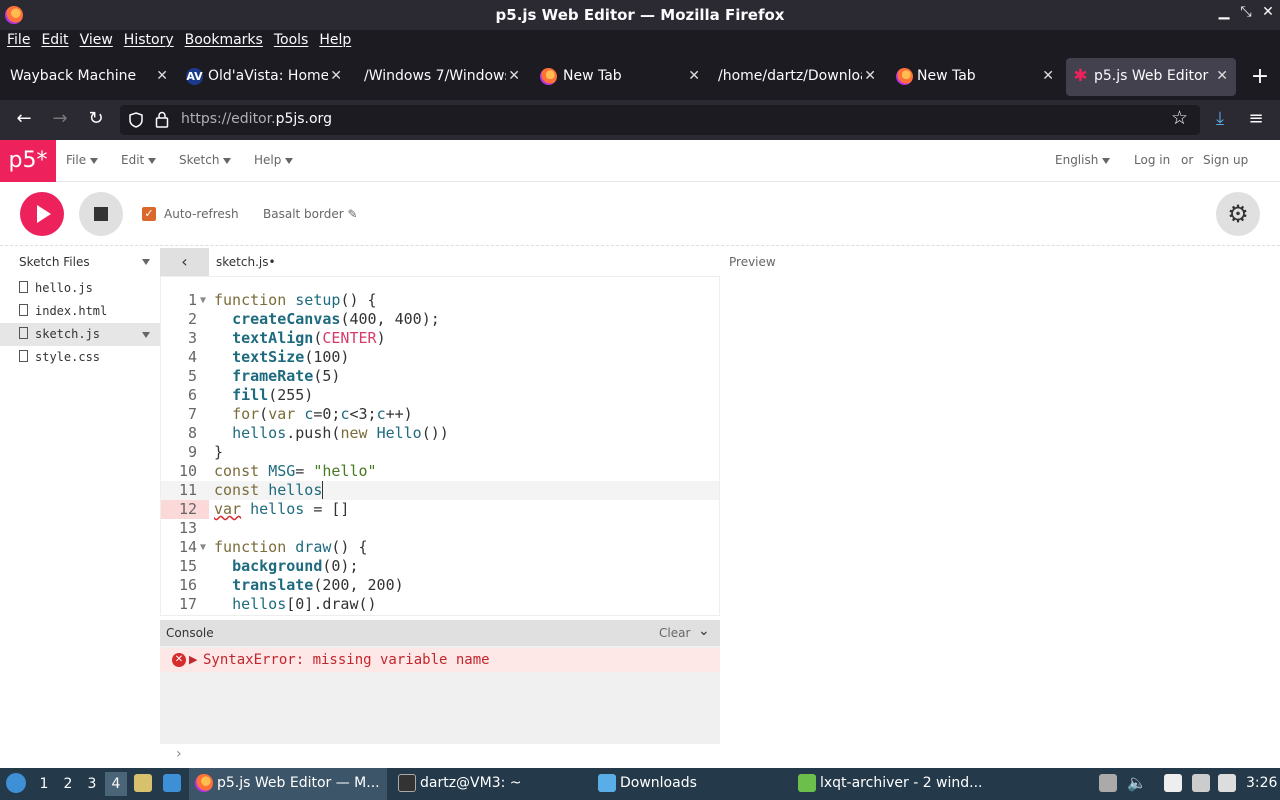 The image size is (1280, 800). Describe the element at coordinates (184, 262) in the screenshot. I see `collapse-sidebar-button: ‹` at that location.